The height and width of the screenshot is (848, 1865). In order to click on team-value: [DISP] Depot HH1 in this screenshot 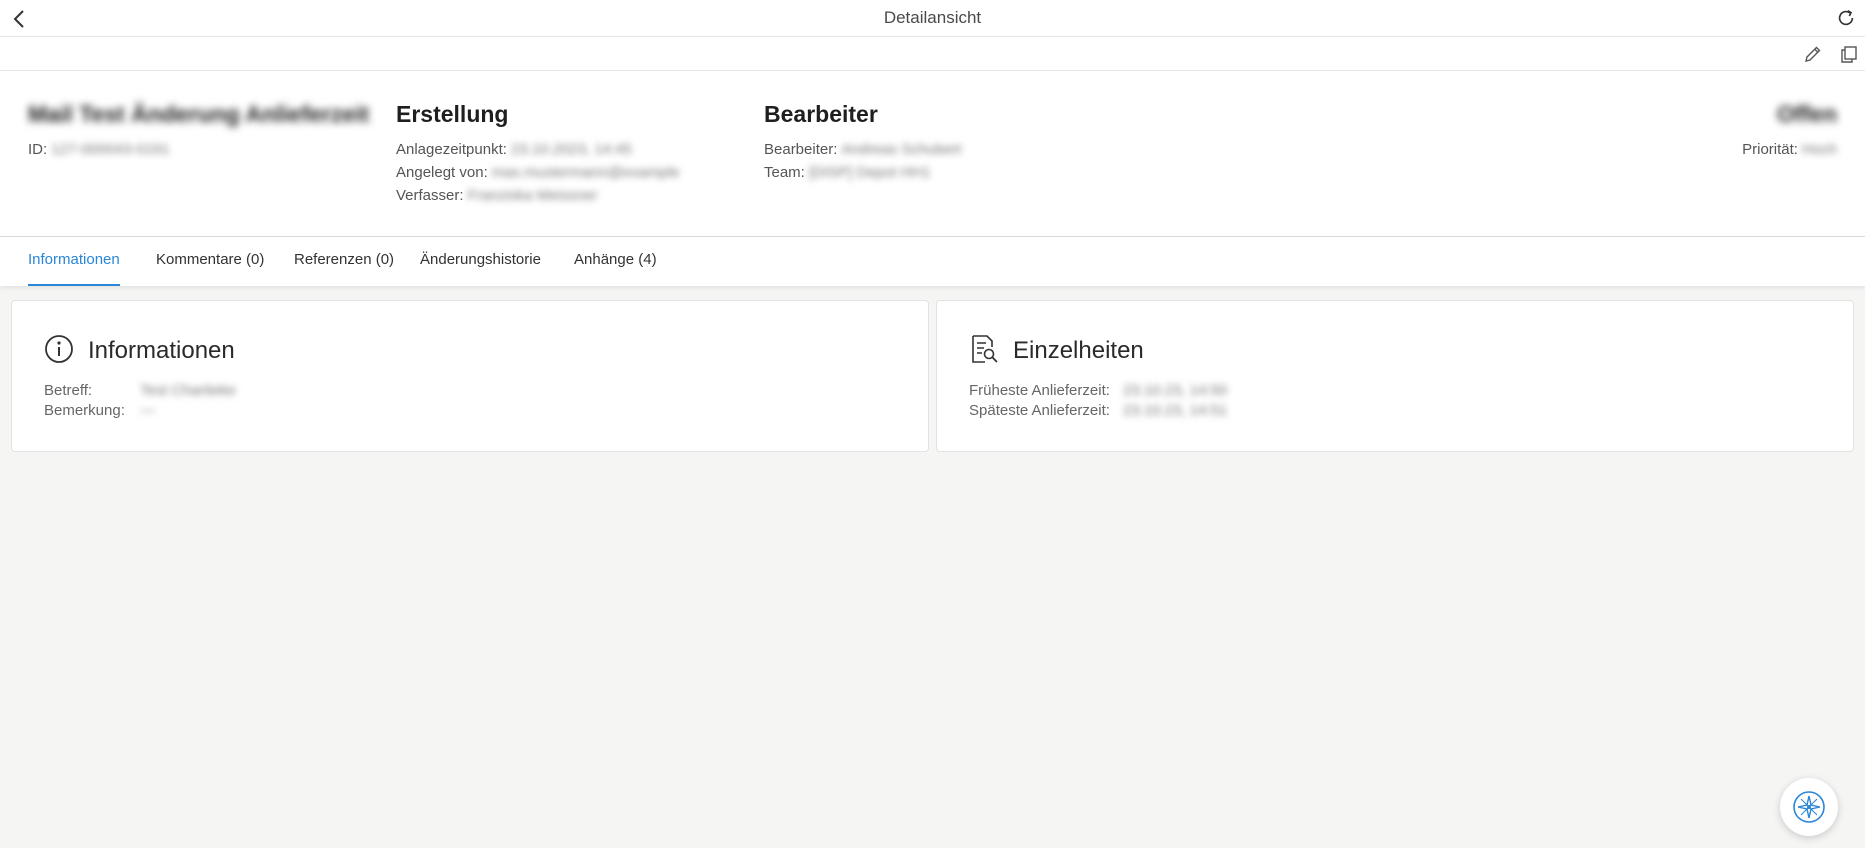, I will do `click(869, 172)`.